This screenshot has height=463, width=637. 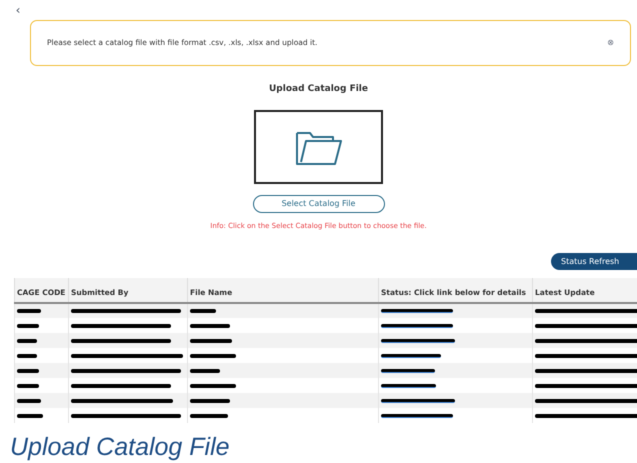 What do you see at coordinates (594, 261) in the screenshot?
I see `status-refresh-button: Status Refresh` at bounding box center [594, 261].